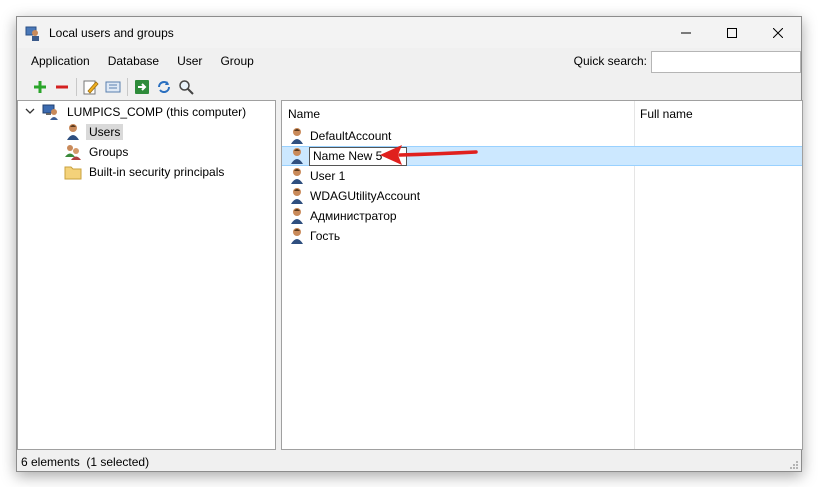 The image size is (818, 487). I want to click on edit-icon, so click(91, 87).